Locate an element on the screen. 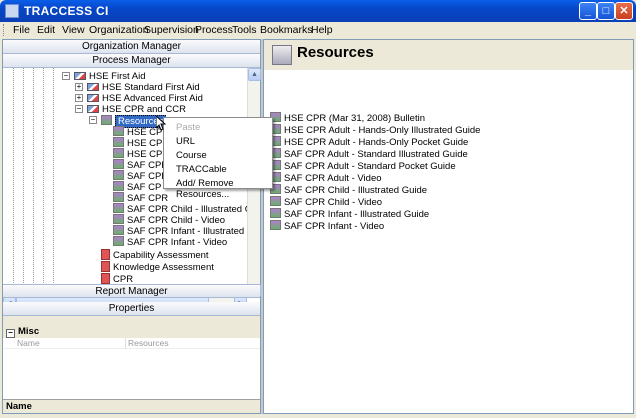 Image resolution: width=636 pixels, height=418 pixels. tree-child-item: SAF CPR Infant - Illustrated Guide is located at coordinates (186, 231).